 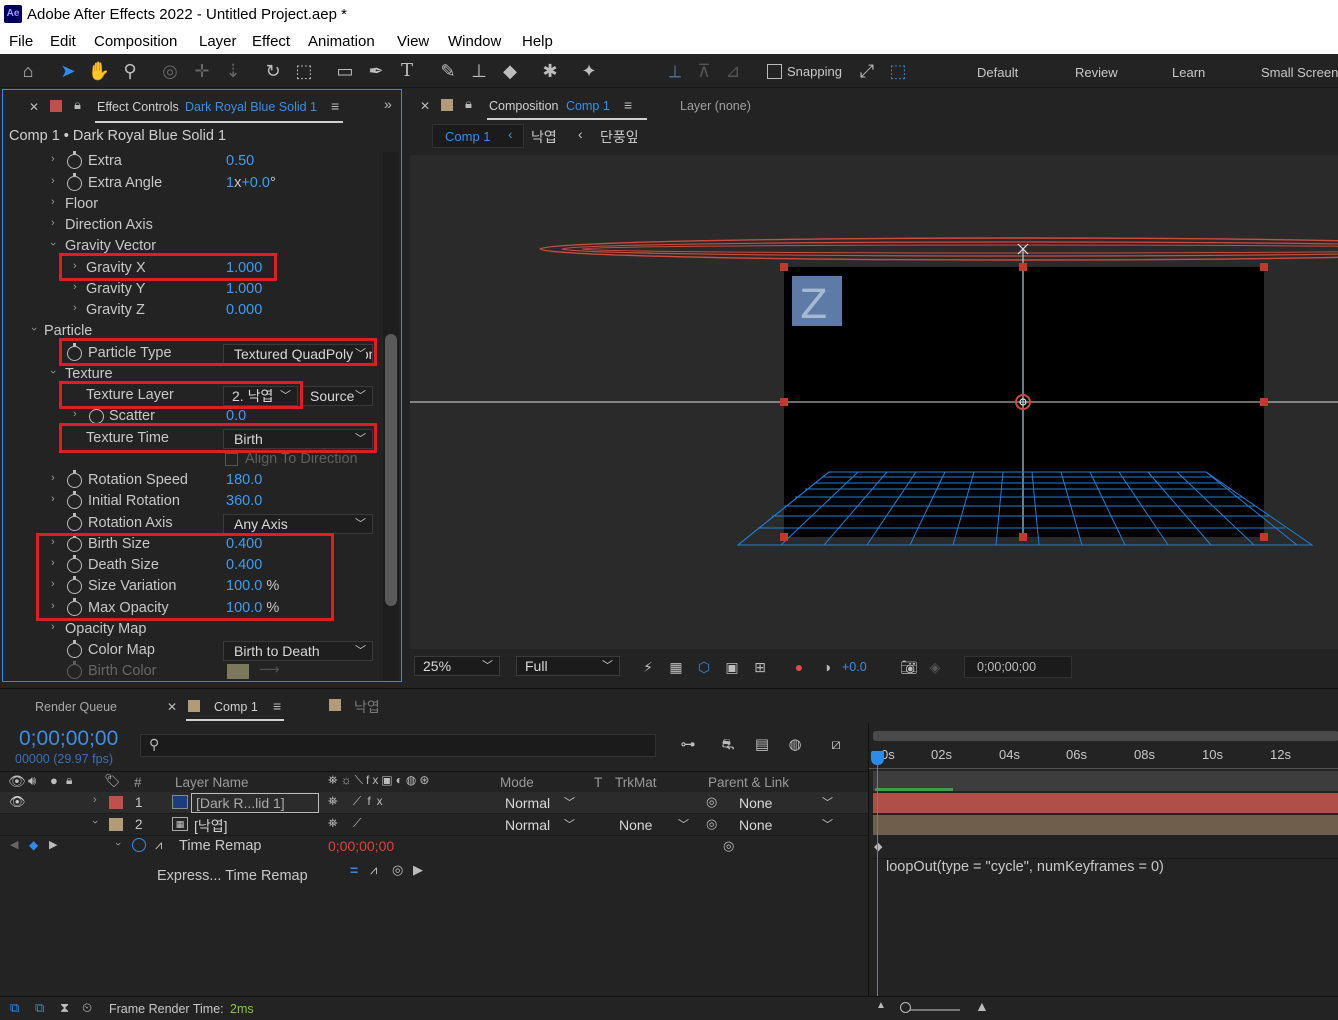 I want to click on layer-row: › 2 ▦ [낙엽] ⛯ ⟋ Normal ﹀ None ﹀ ◎ None ﹀, so click(x=434, y=825).